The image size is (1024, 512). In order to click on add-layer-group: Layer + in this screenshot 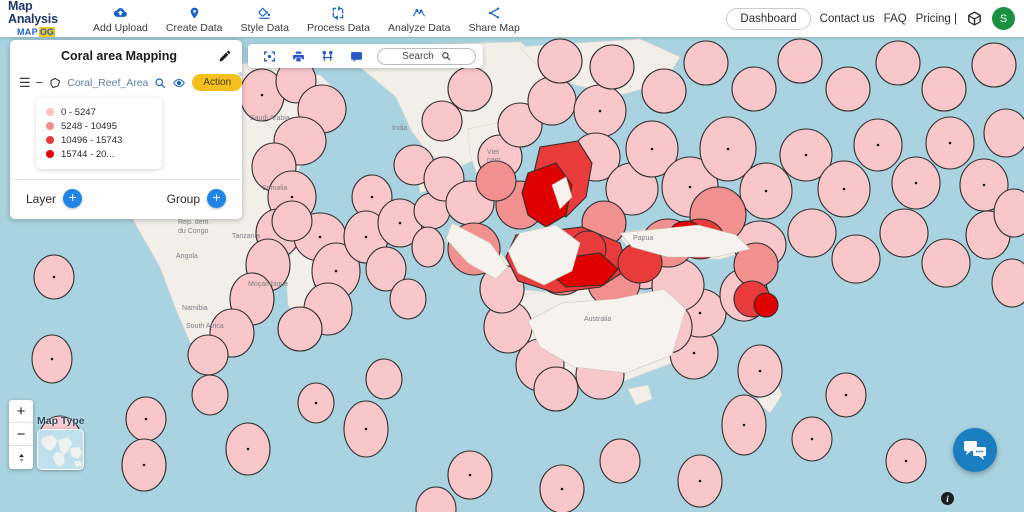, I will do `click(54, 198)`.